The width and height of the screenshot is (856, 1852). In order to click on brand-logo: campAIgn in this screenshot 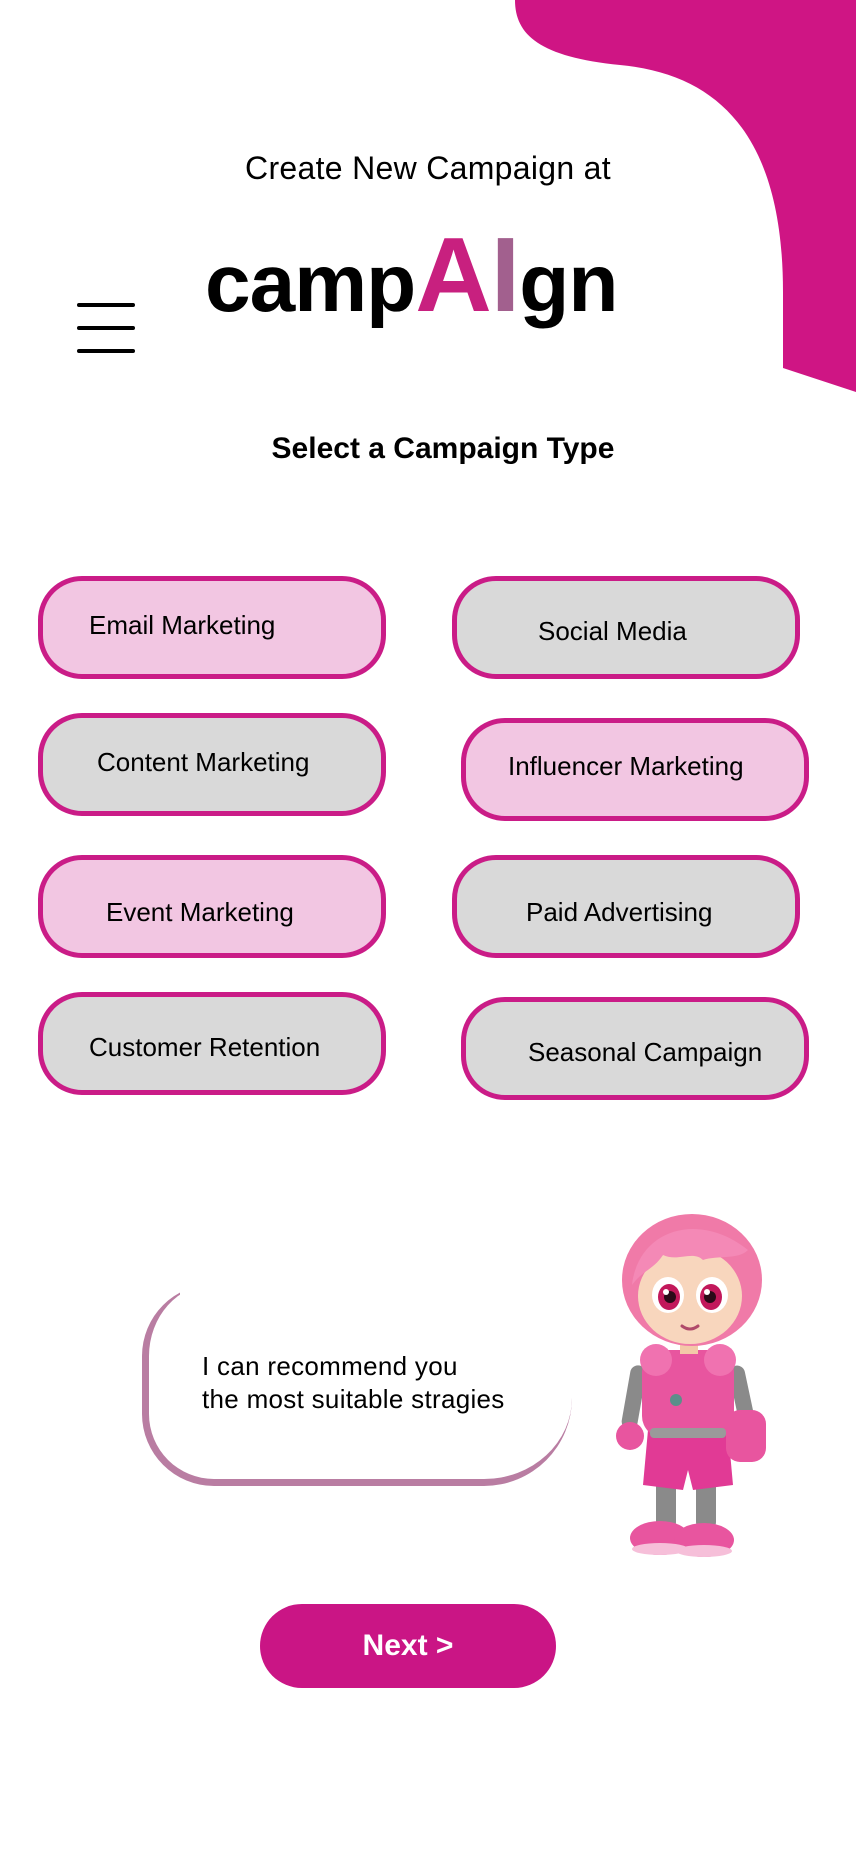, I will do `click(411, 275)`.